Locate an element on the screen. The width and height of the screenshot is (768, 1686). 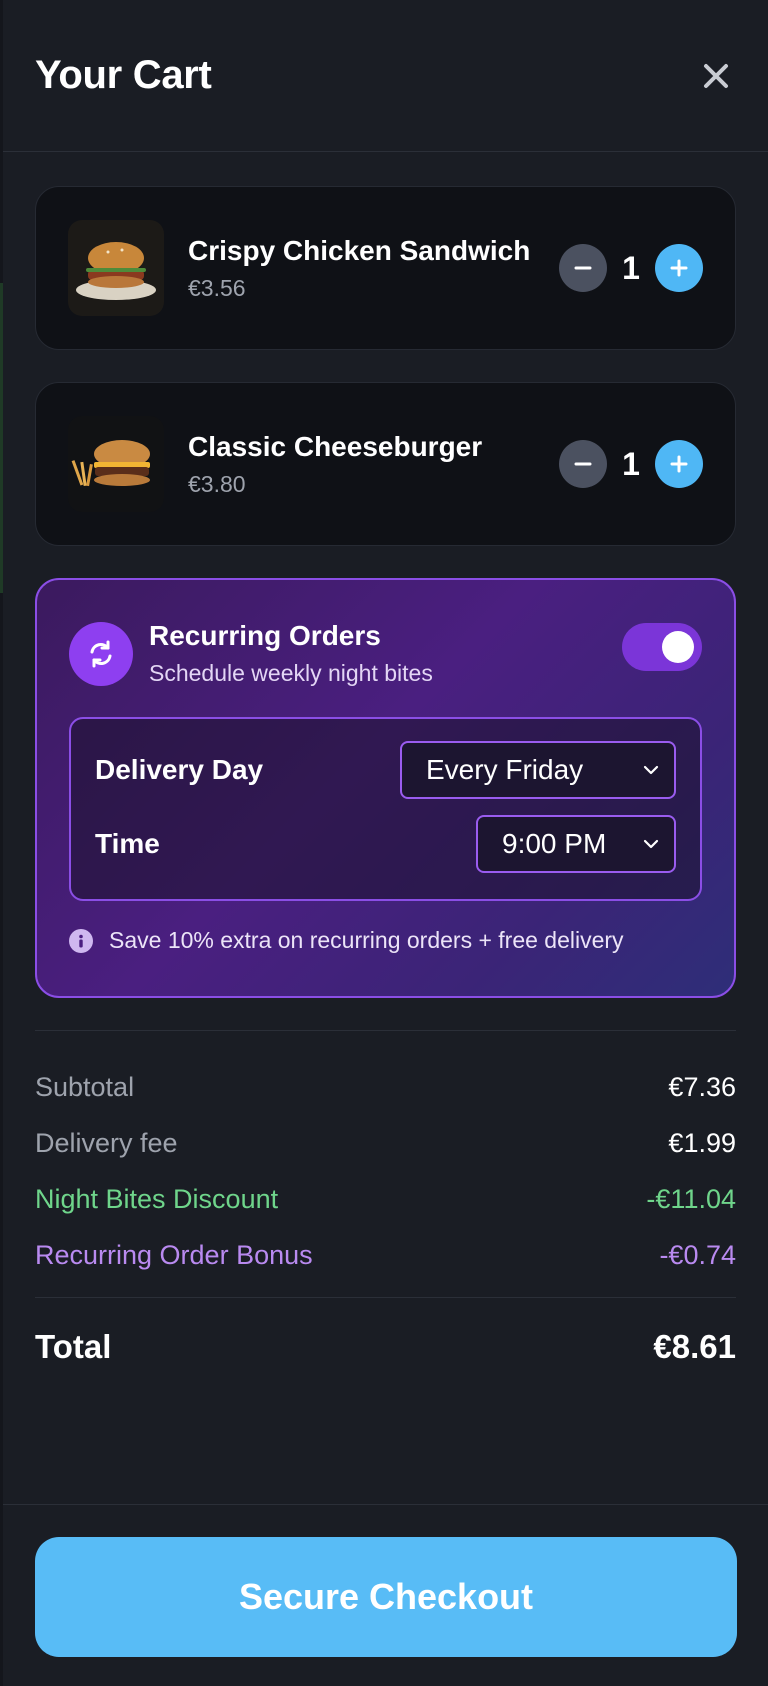
time-select: 9:00 PM is located at coordinates (576, 844).